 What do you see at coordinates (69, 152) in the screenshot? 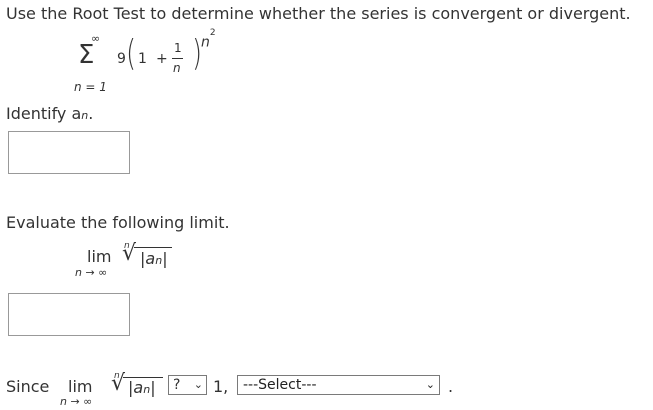
I see `an-answer-input` at bounding box center [69, 152].